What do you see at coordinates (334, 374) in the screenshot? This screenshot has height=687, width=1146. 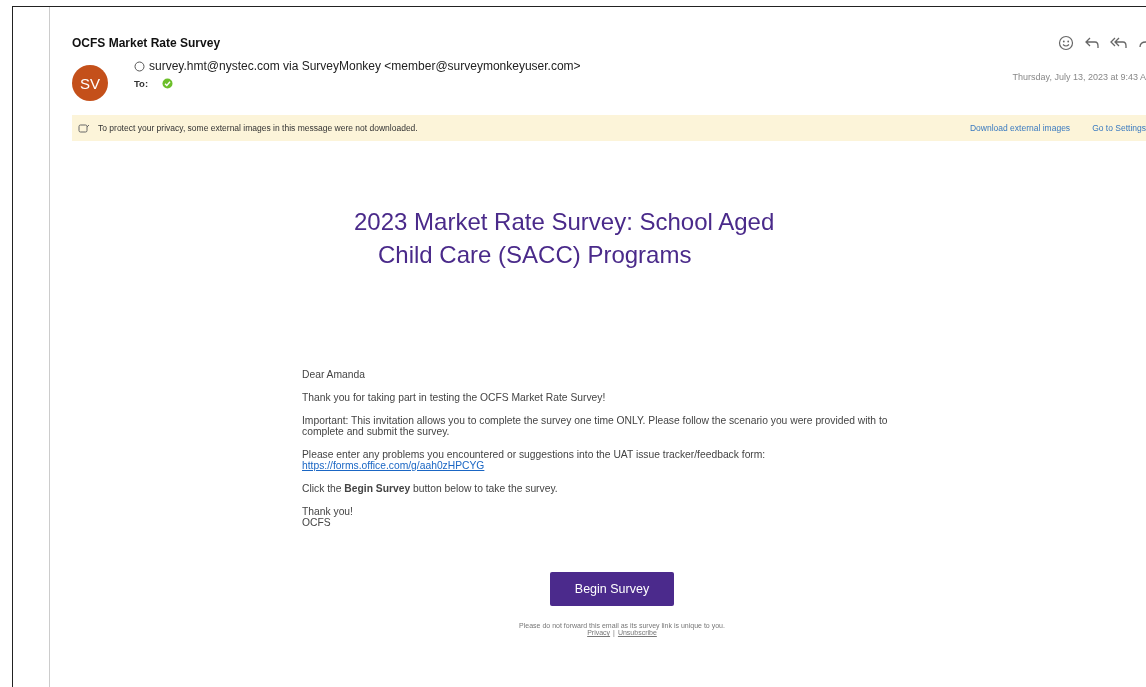 I see `greeting: Dear Amanda` at bounding box center [334, 374].